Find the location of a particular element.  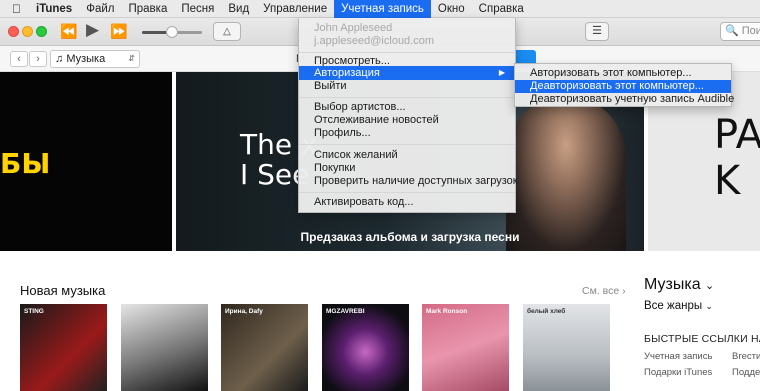

quick-link-gifts: Подарки iTunes is located at coordinates (678, 372).